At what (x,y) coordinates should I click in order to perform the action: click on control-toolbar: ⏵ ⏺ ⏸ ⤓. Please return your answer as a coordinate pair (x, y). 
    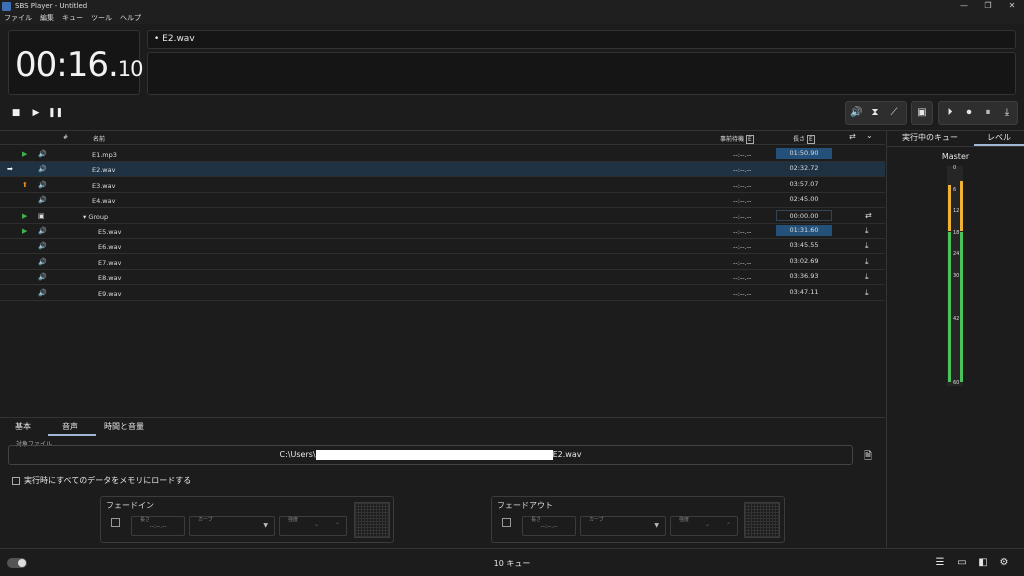
    Looking at the image, I should click on (978, 113).